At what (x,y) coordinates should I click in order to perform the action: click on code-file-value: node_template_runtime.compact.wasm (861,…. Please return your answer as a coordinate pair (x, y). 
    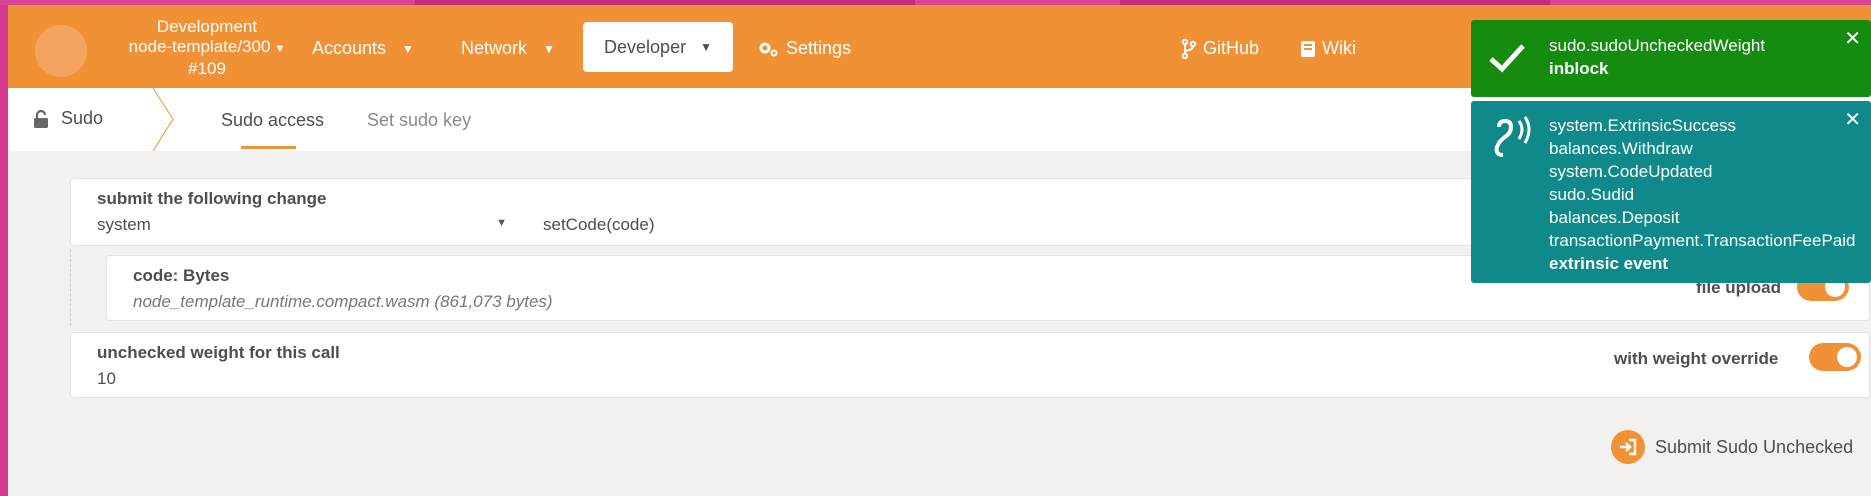
    Looking at the image, I should click on (343, 302).